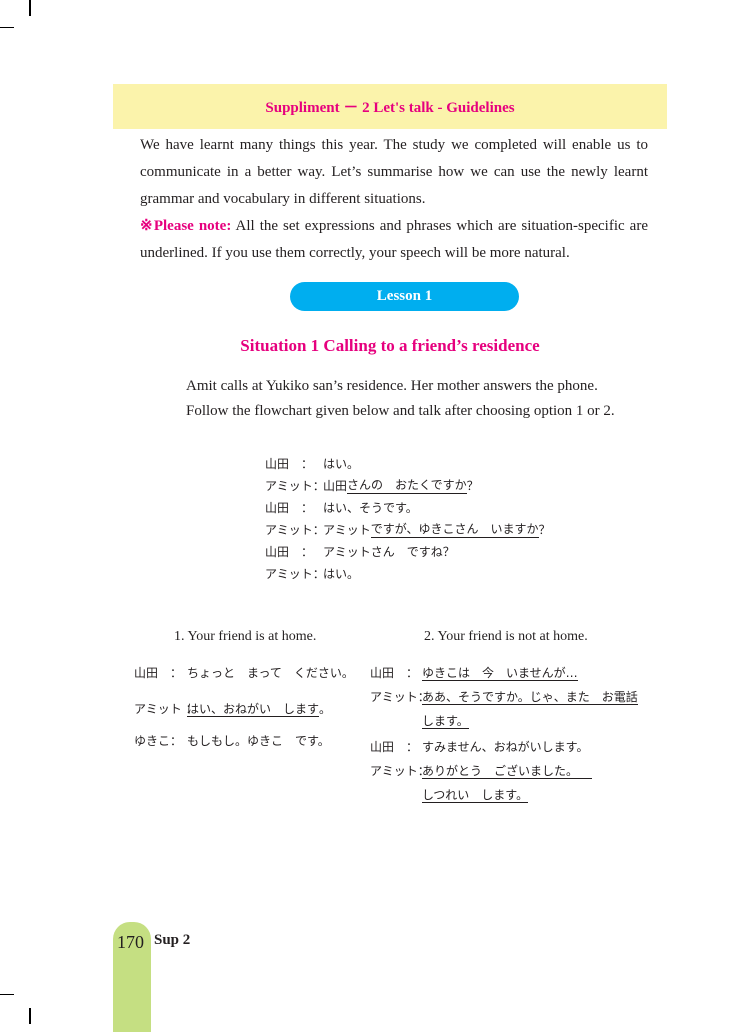  Describe the element at coordinates (270, 673) in the screenshot. I see `utterance: ちょっと まって ください。` at that location.